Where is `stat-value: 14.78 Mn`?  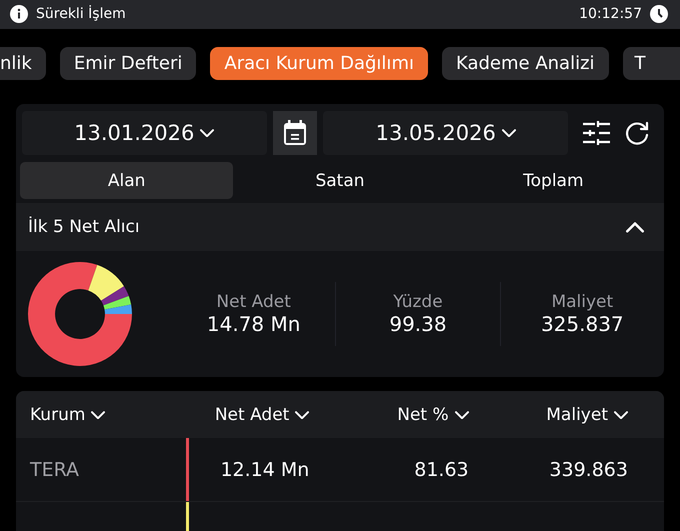 stat-value: 14.78 Mn is located at coordinates (253, 324).